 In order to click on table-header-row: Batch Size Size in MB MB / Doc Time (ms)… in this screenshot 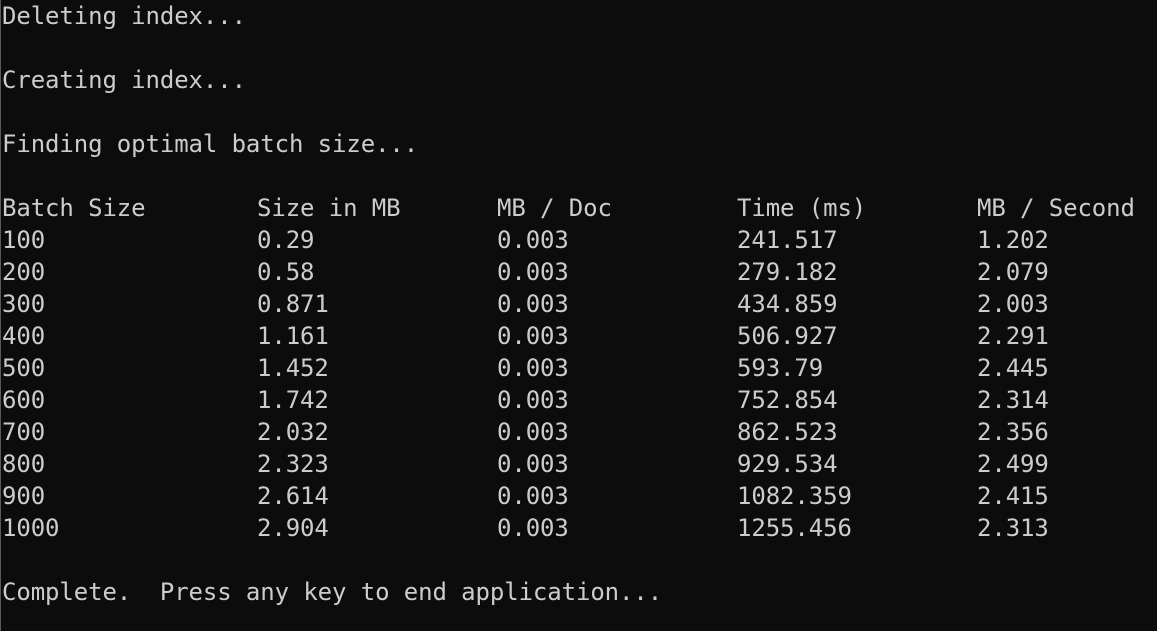, I will do `click(578, 208)`.